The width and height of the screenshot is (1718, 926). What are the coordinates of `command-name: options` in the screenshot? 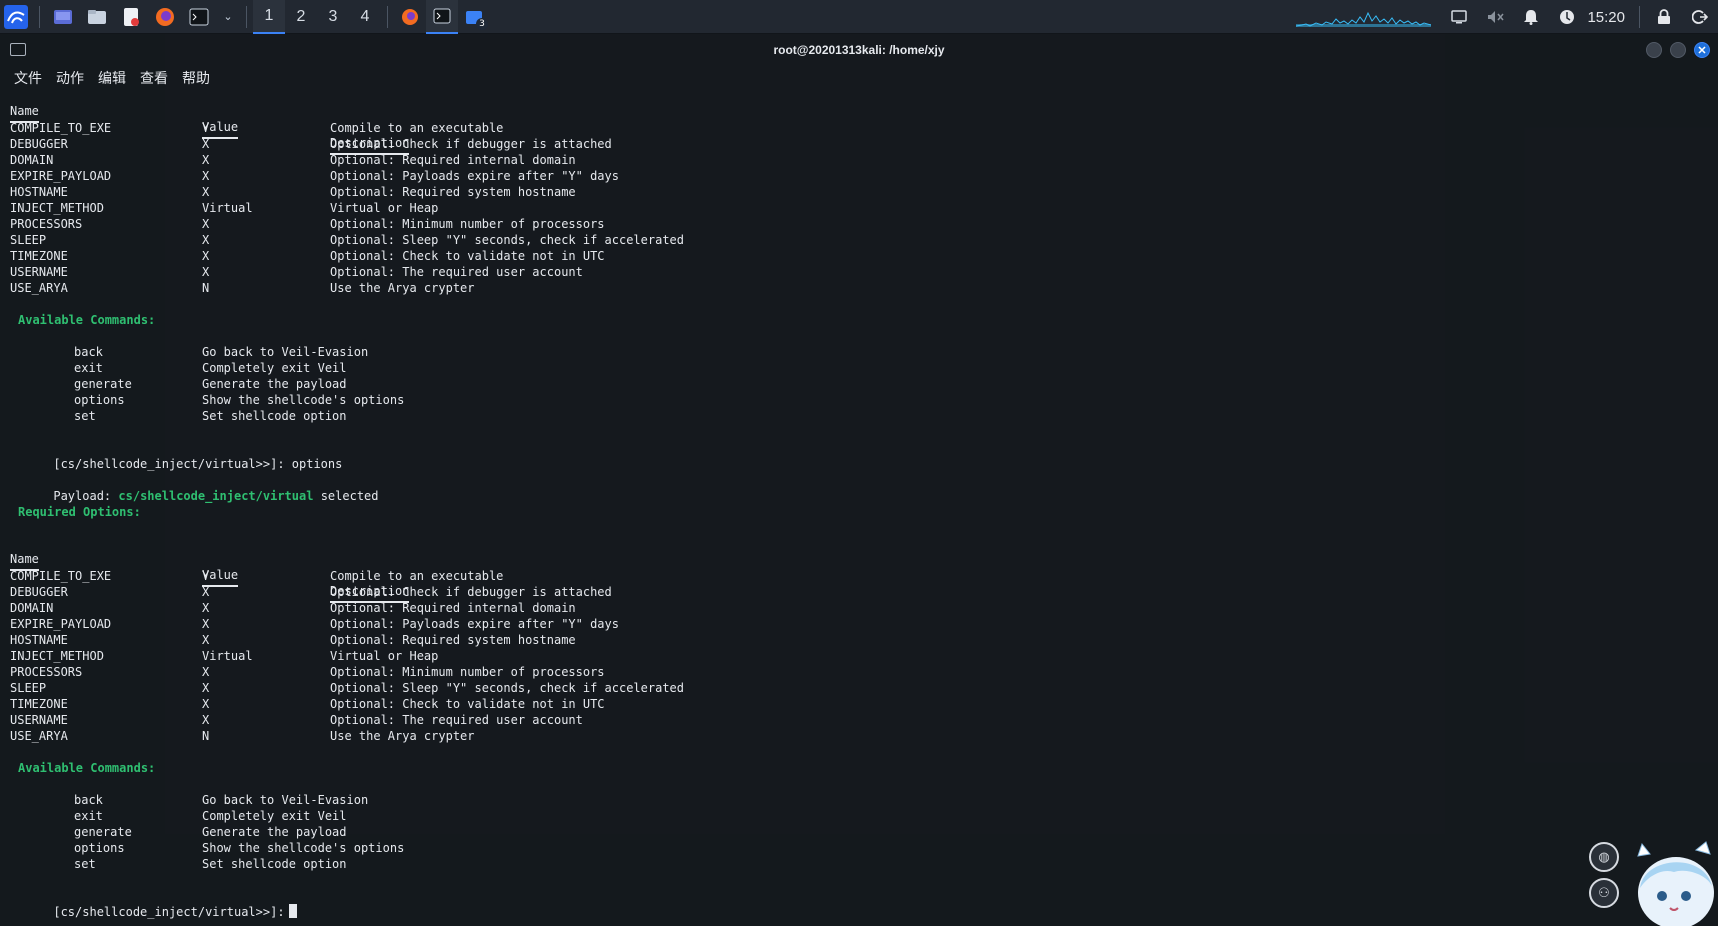 It's located at (99, 400).